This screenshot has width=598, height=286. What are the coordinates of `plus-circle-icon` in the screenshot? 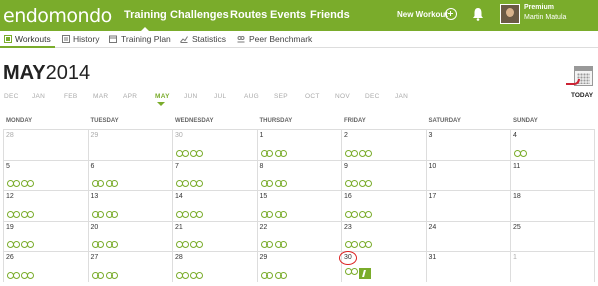 It's located at (451, 14).